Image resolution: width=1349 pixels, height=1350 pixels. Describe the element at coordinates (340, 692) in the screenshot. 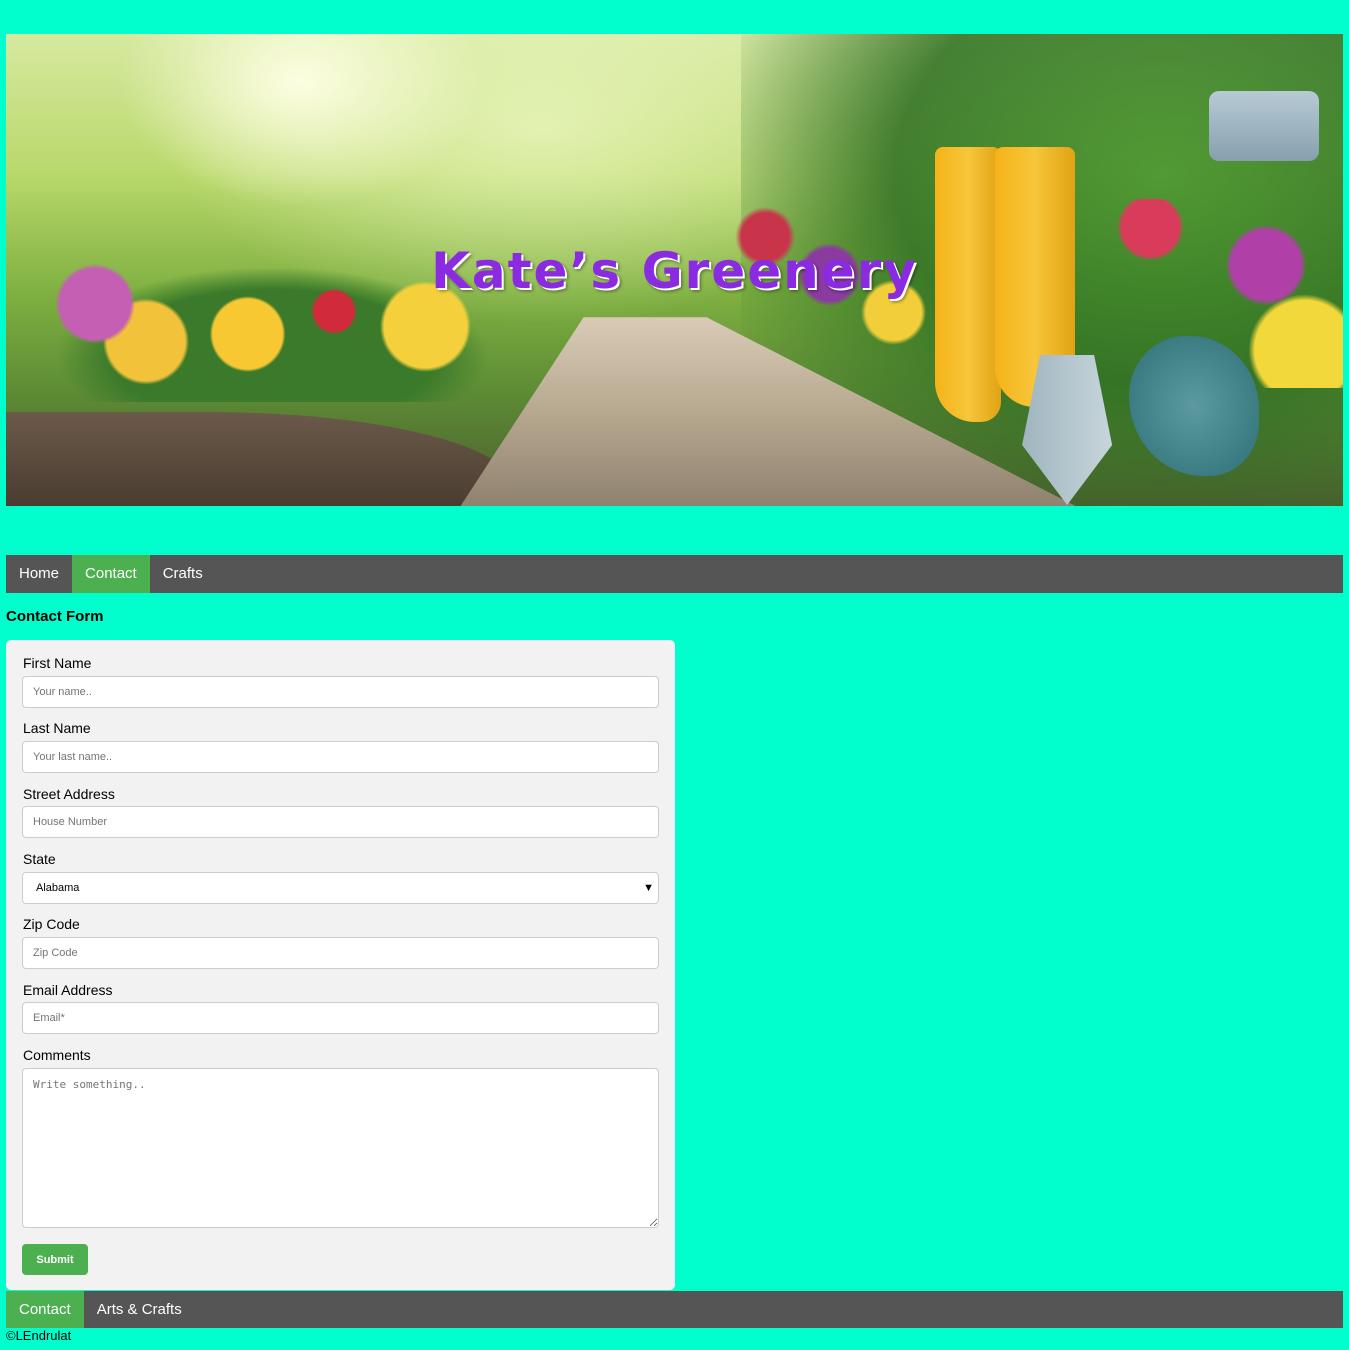

I see `first-name-input` at that location.